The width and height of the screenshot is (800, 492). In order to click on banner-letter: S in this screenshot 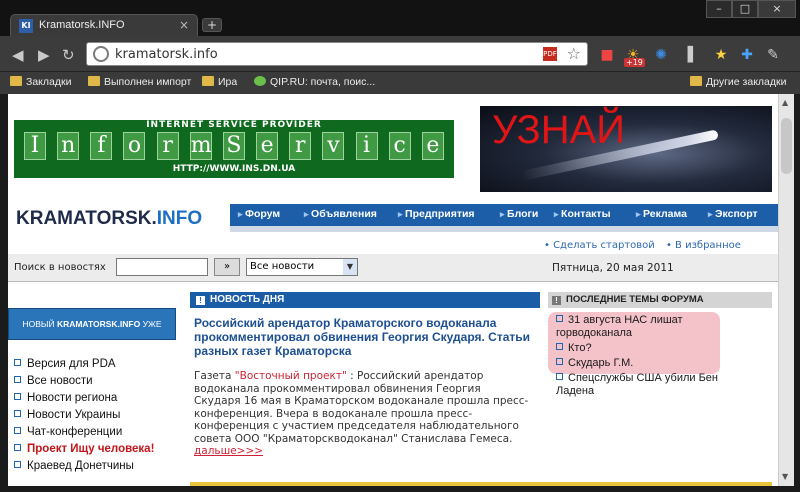, I will do `click(233, 146)`.